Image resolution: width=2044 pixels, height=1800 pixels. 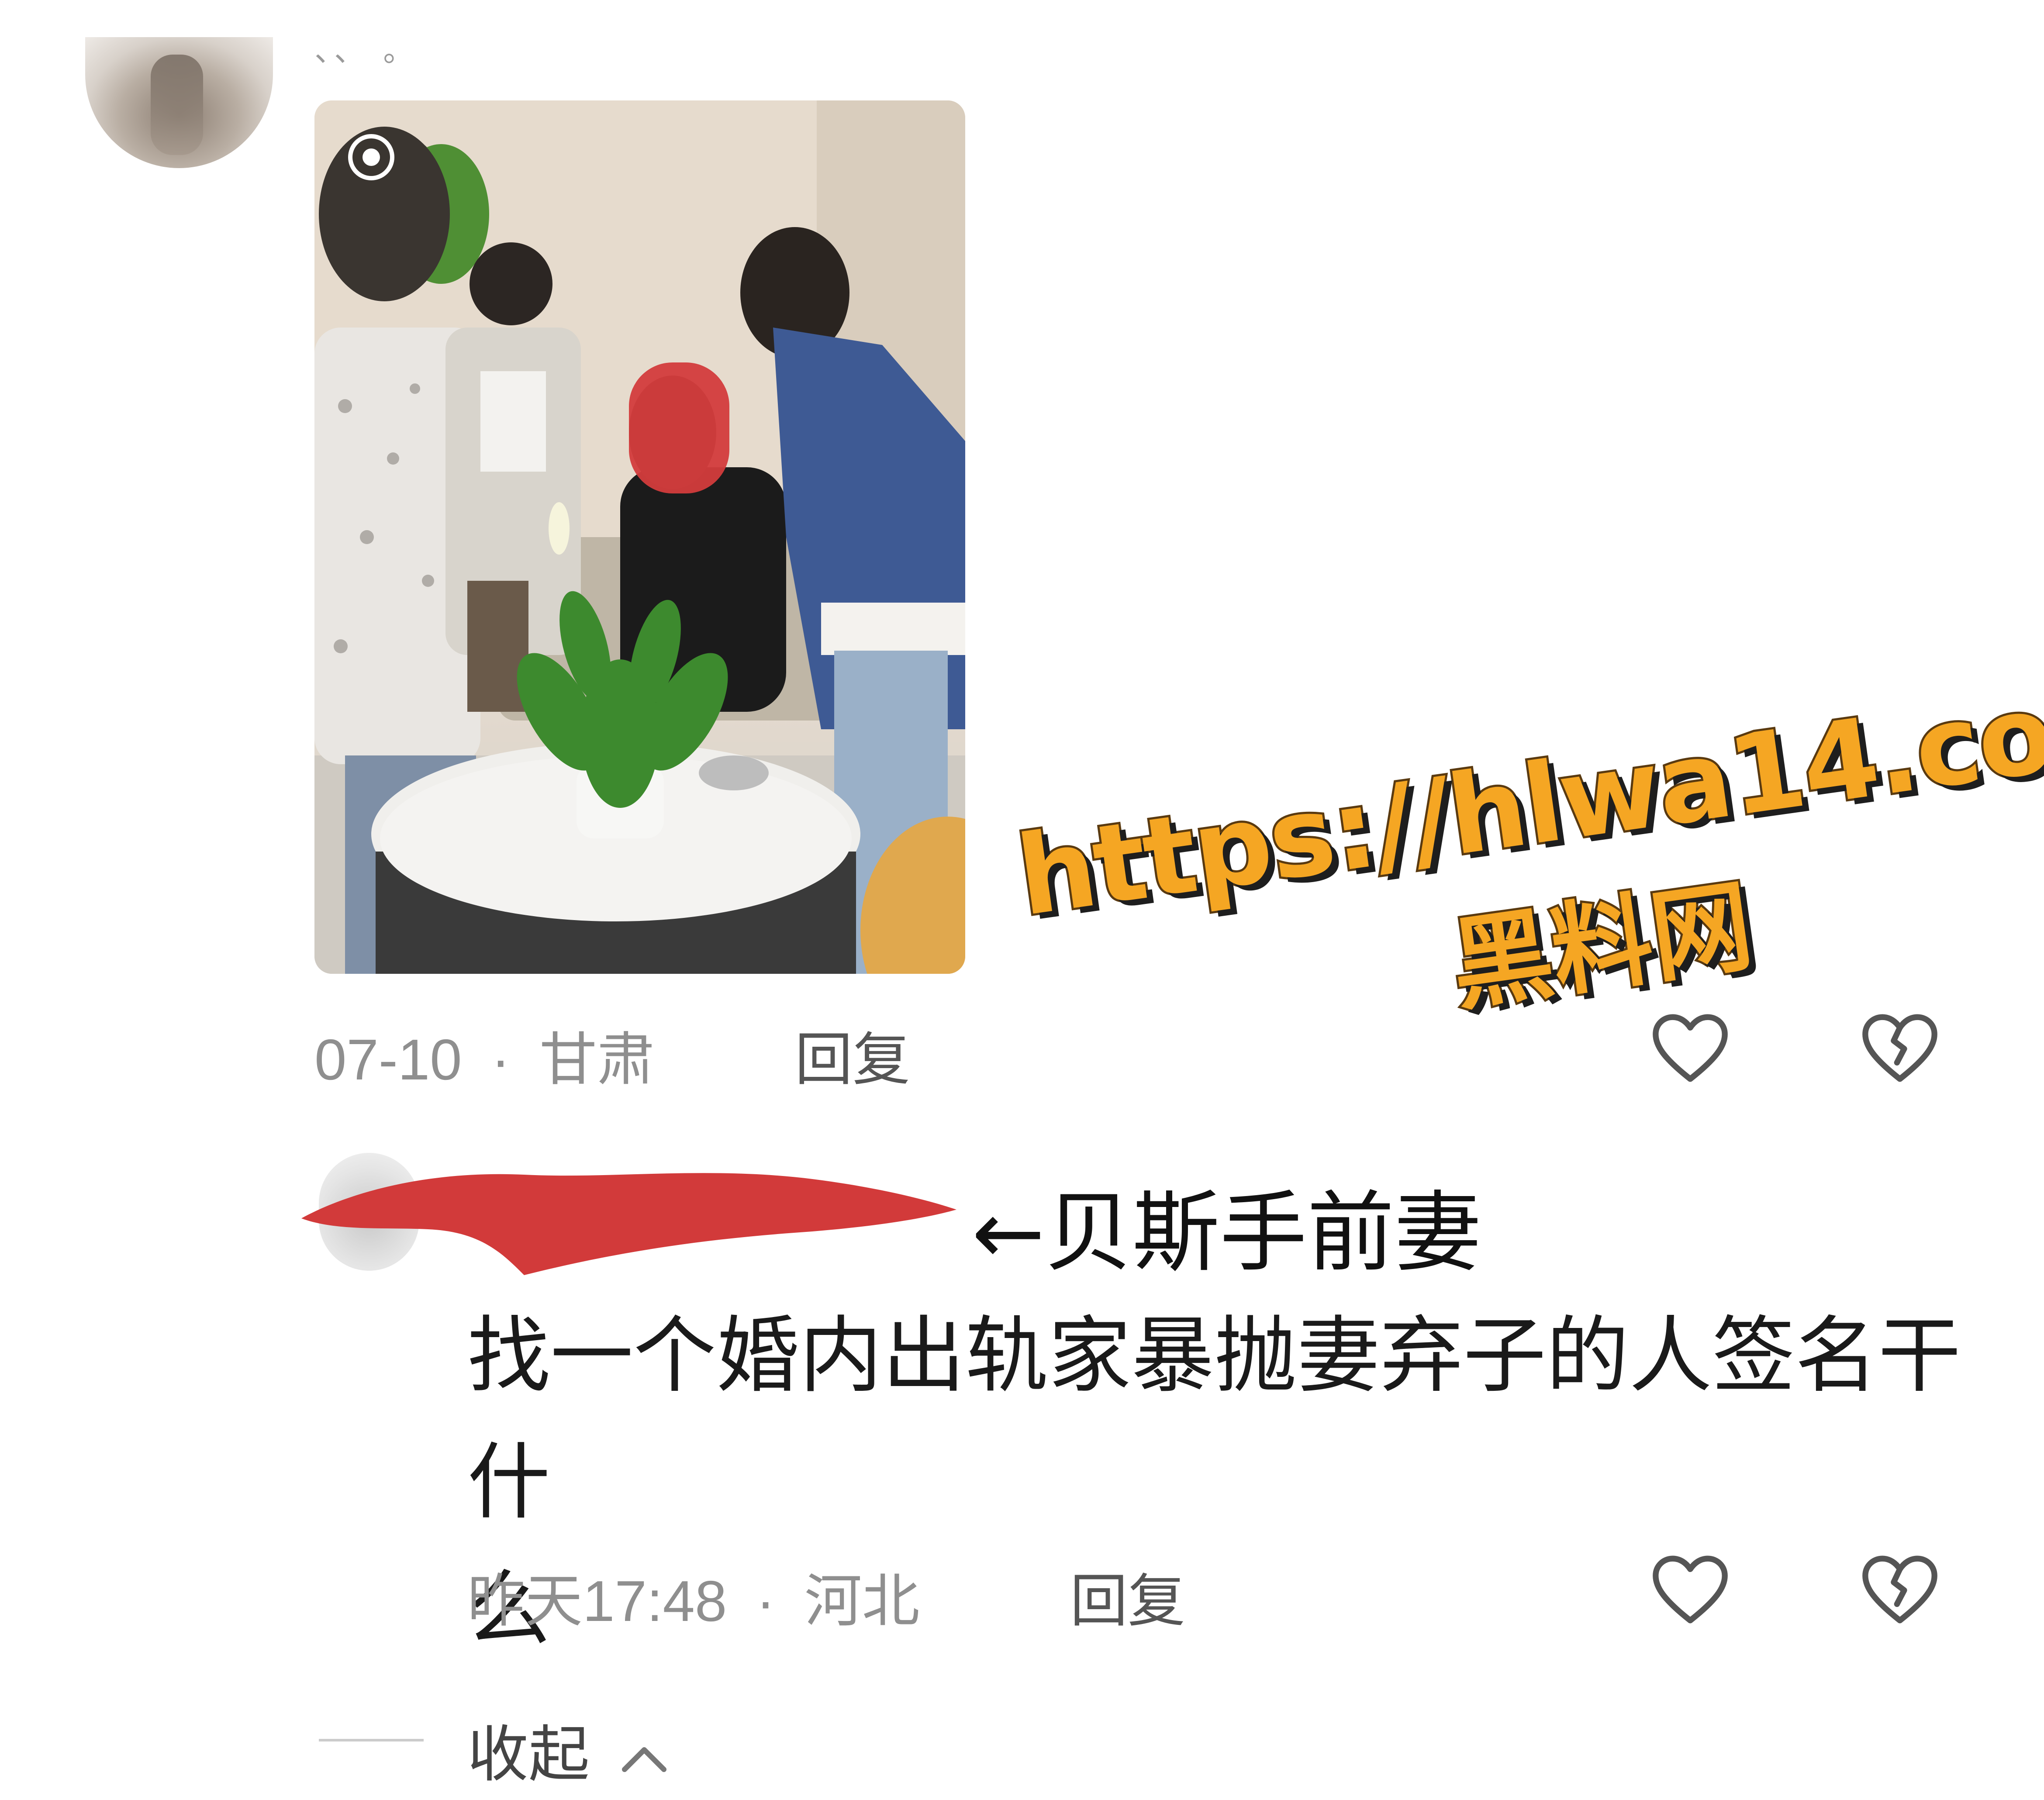 I want to click on comment-text-line: 找一个婚内出轨家暴抛妻弃子的人签名干什, so click(x=1214, y=1419).